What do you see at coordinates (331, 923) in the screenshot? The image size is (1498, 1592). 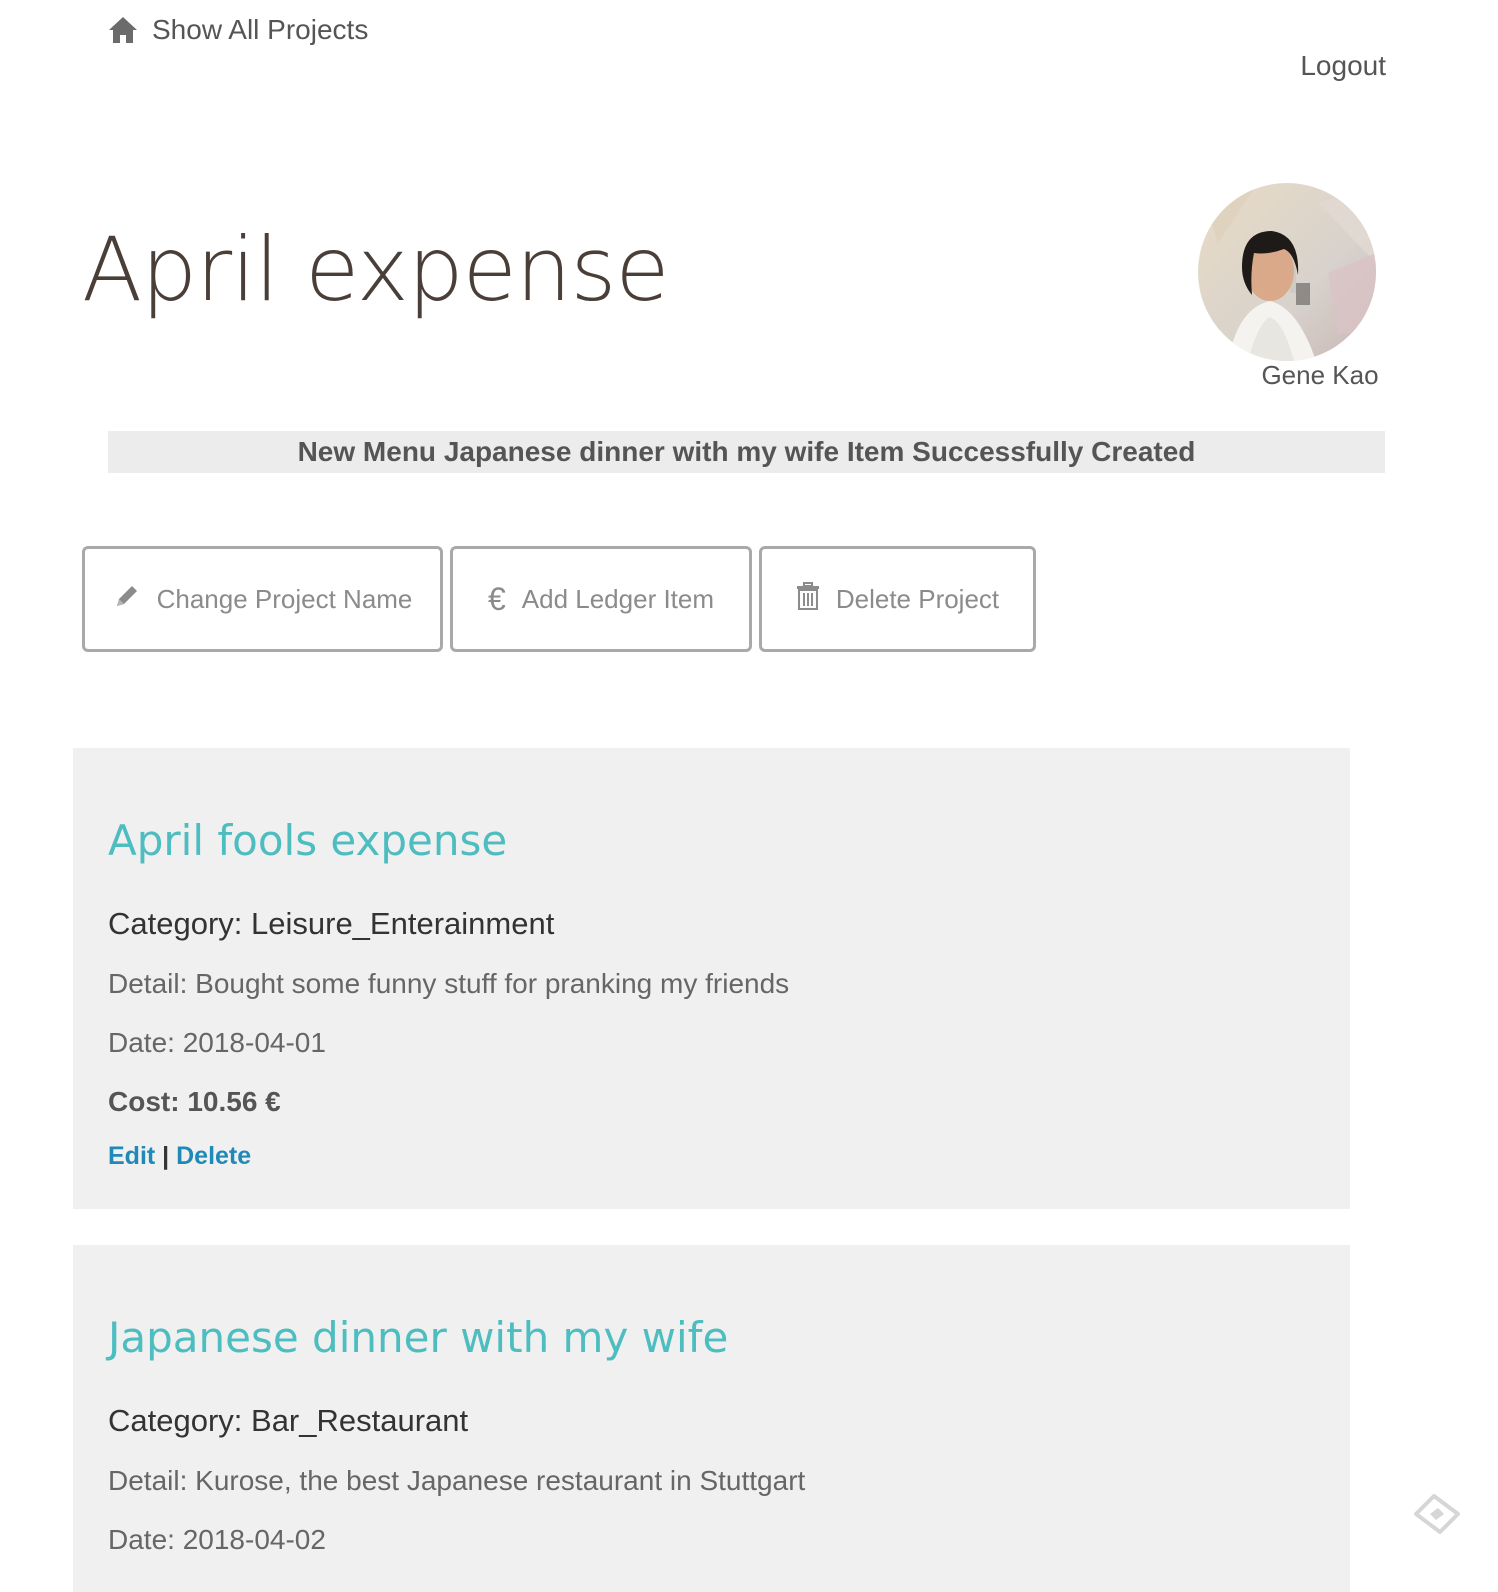 I see `ledger-item-category: Category: Leisure_Enterainment` at bounding box center [331, 923].